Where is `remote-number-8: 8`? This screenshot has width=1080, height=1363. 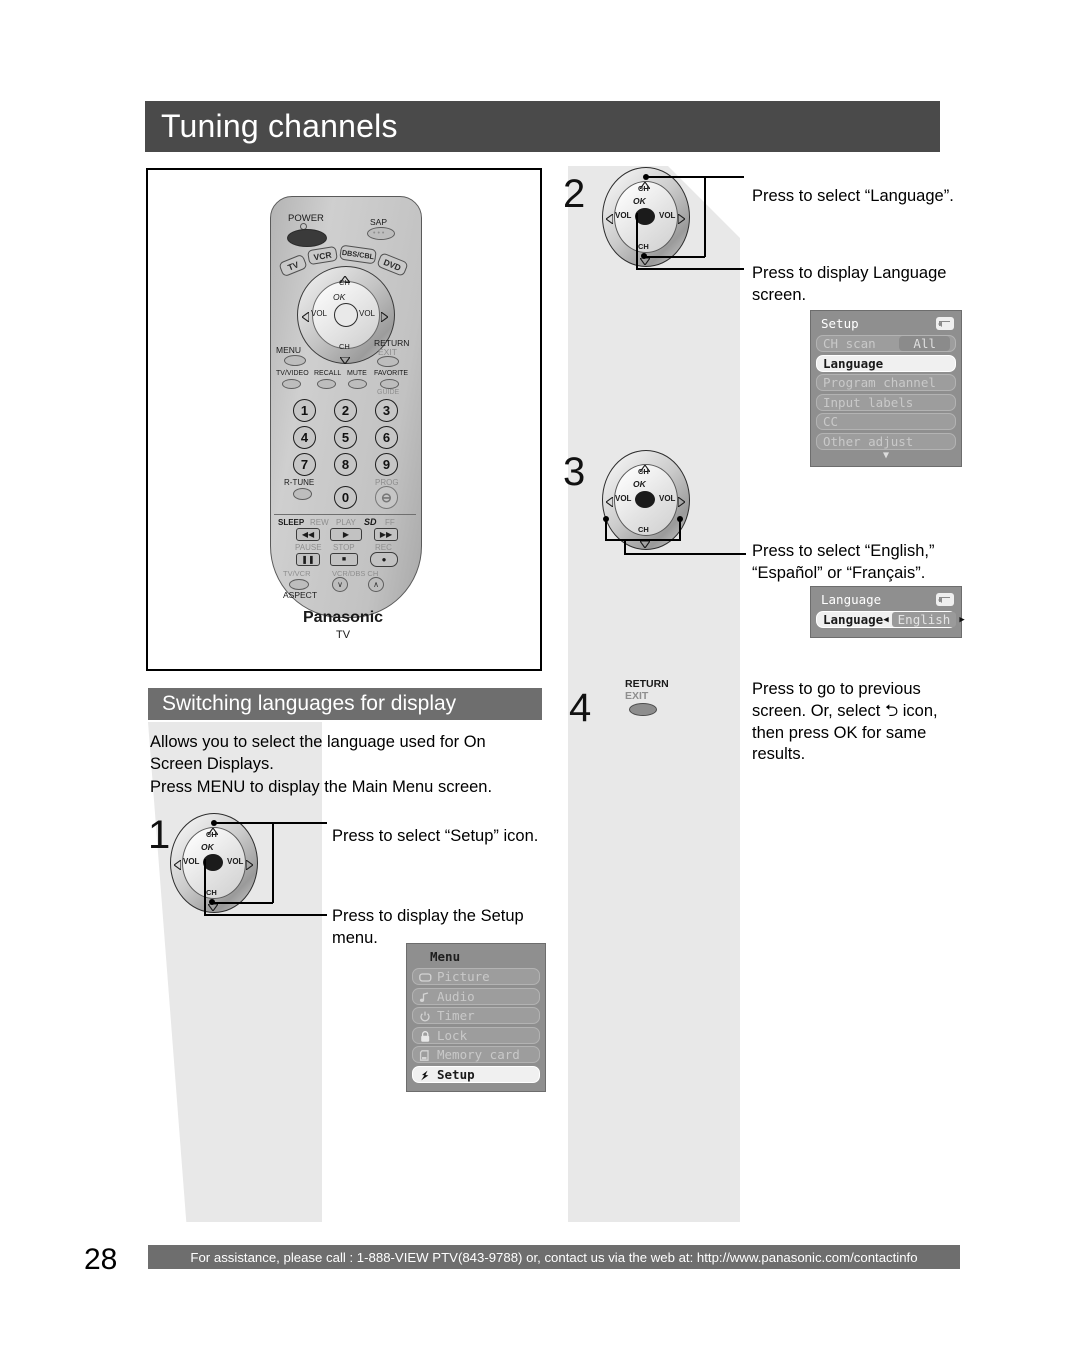
remote-number-8: 8 is located at coordinates (345, 464).